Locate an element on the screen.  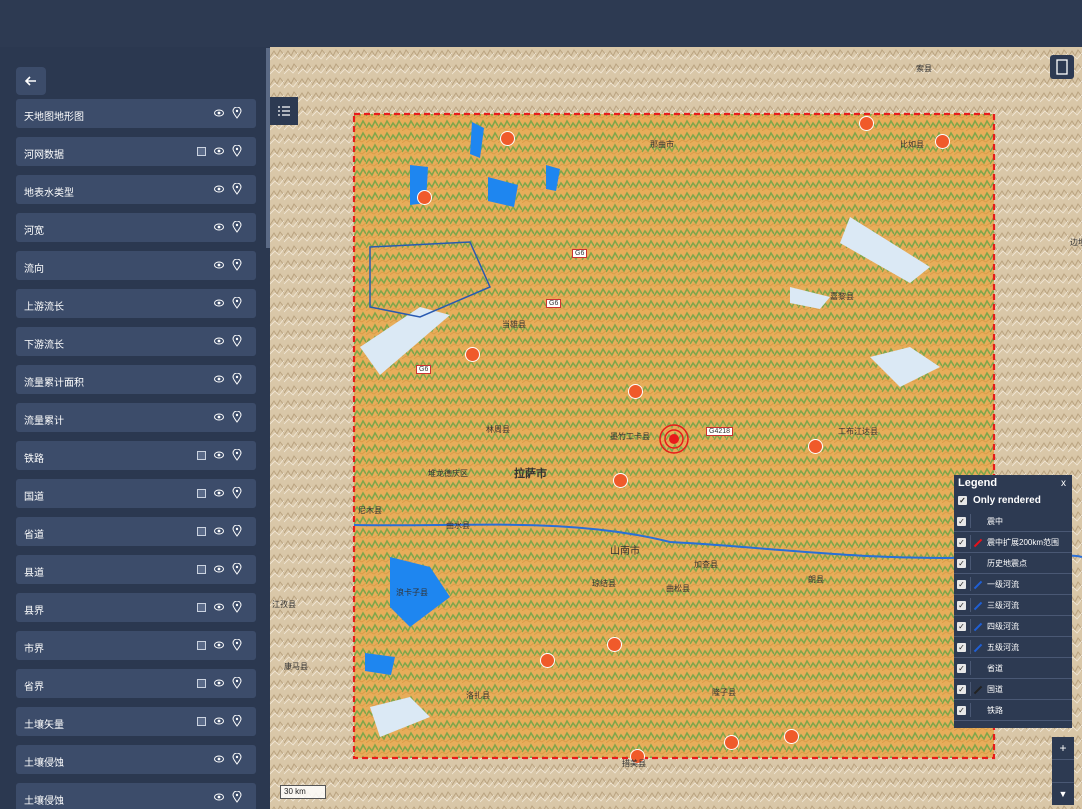
legend-item: ✓ 四级河流 is located at coordinates (1013, 626).